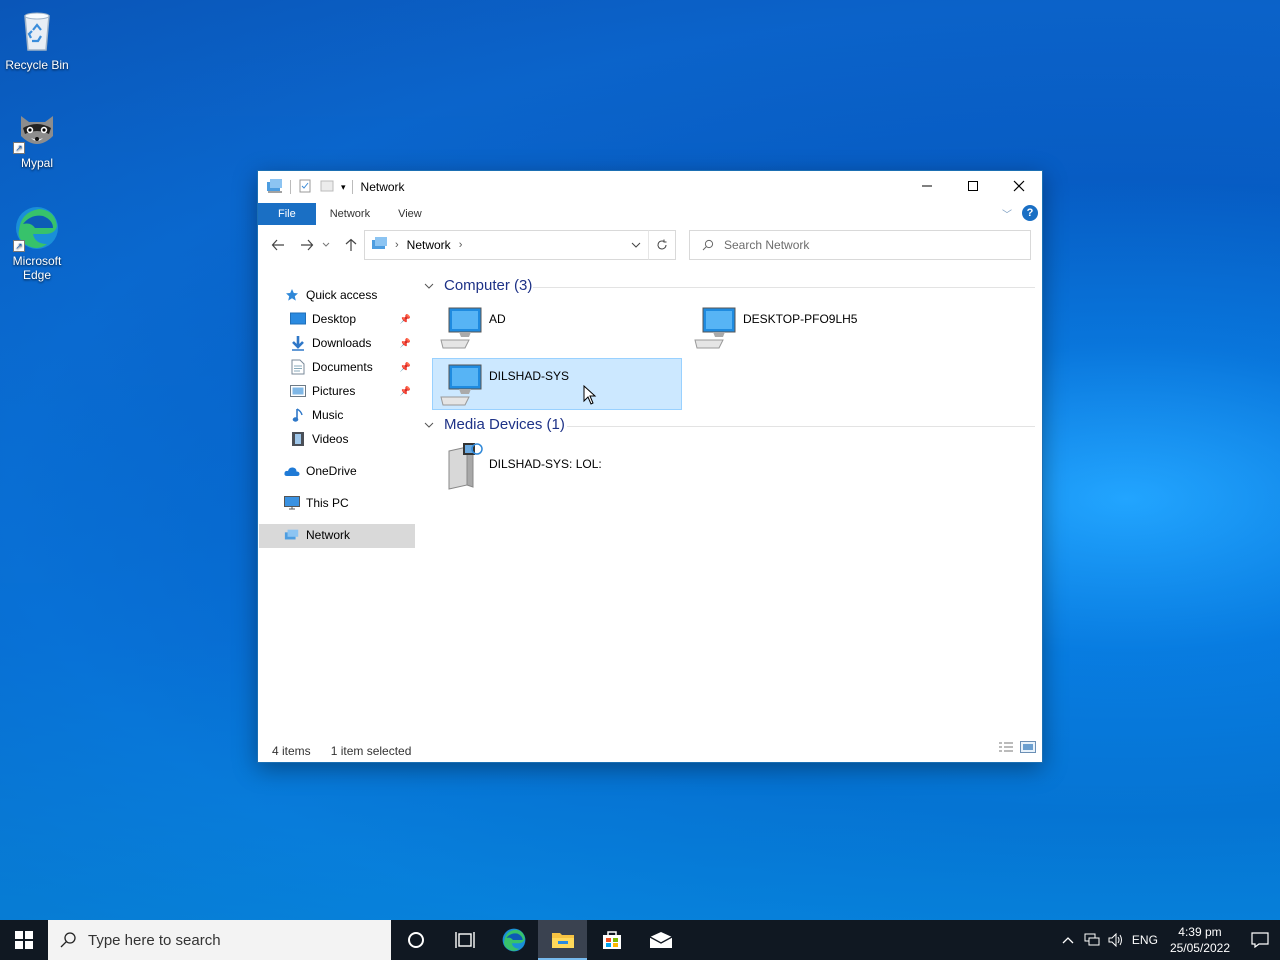  What do you see at coordinates (558, 467) in the screenshot?
I see `media-item-dilshad-sys-lol: DILSHAD-SYS: LOL:` at bounding box center [558, 467].